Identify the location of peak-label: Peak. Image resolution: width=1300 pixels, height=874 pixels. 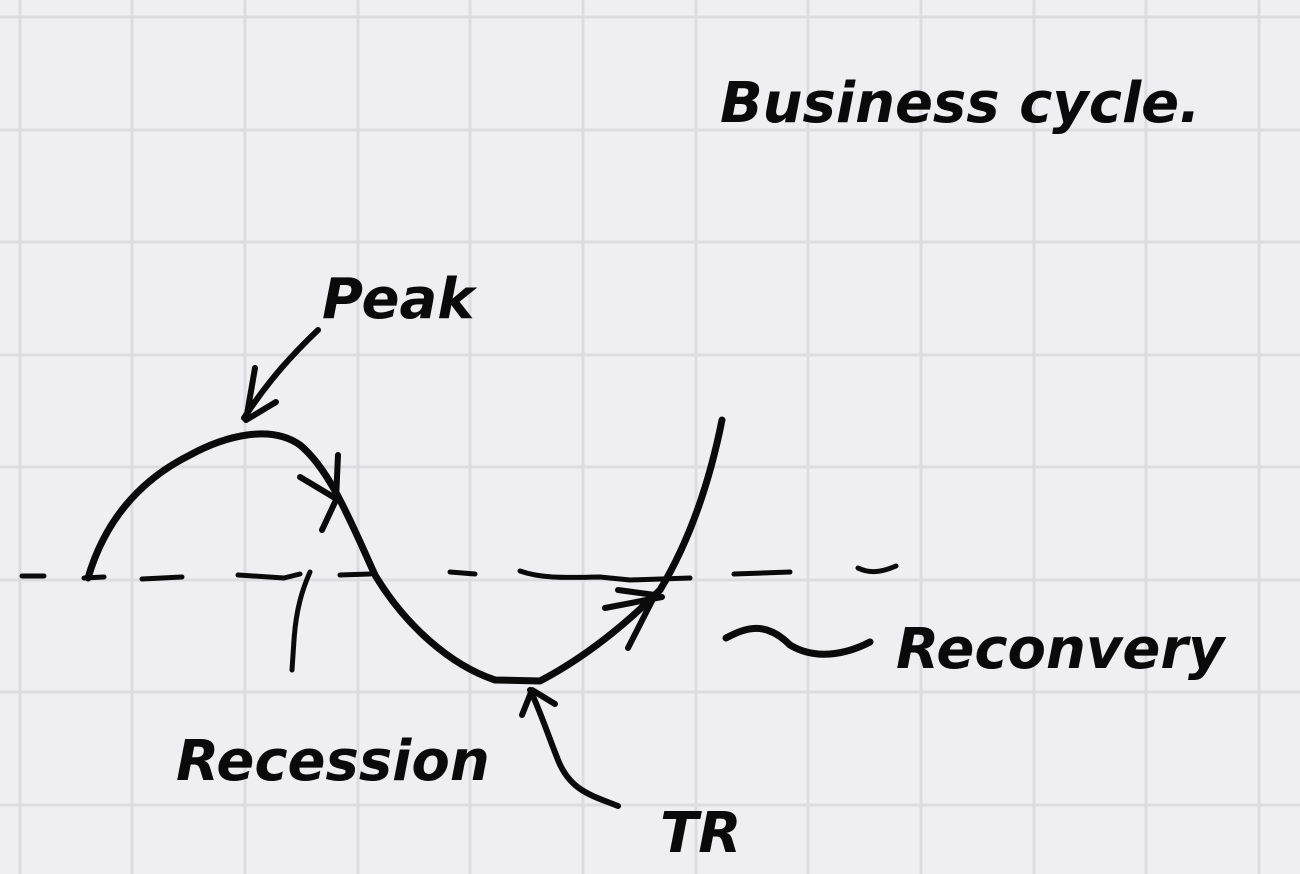
(400, 299).